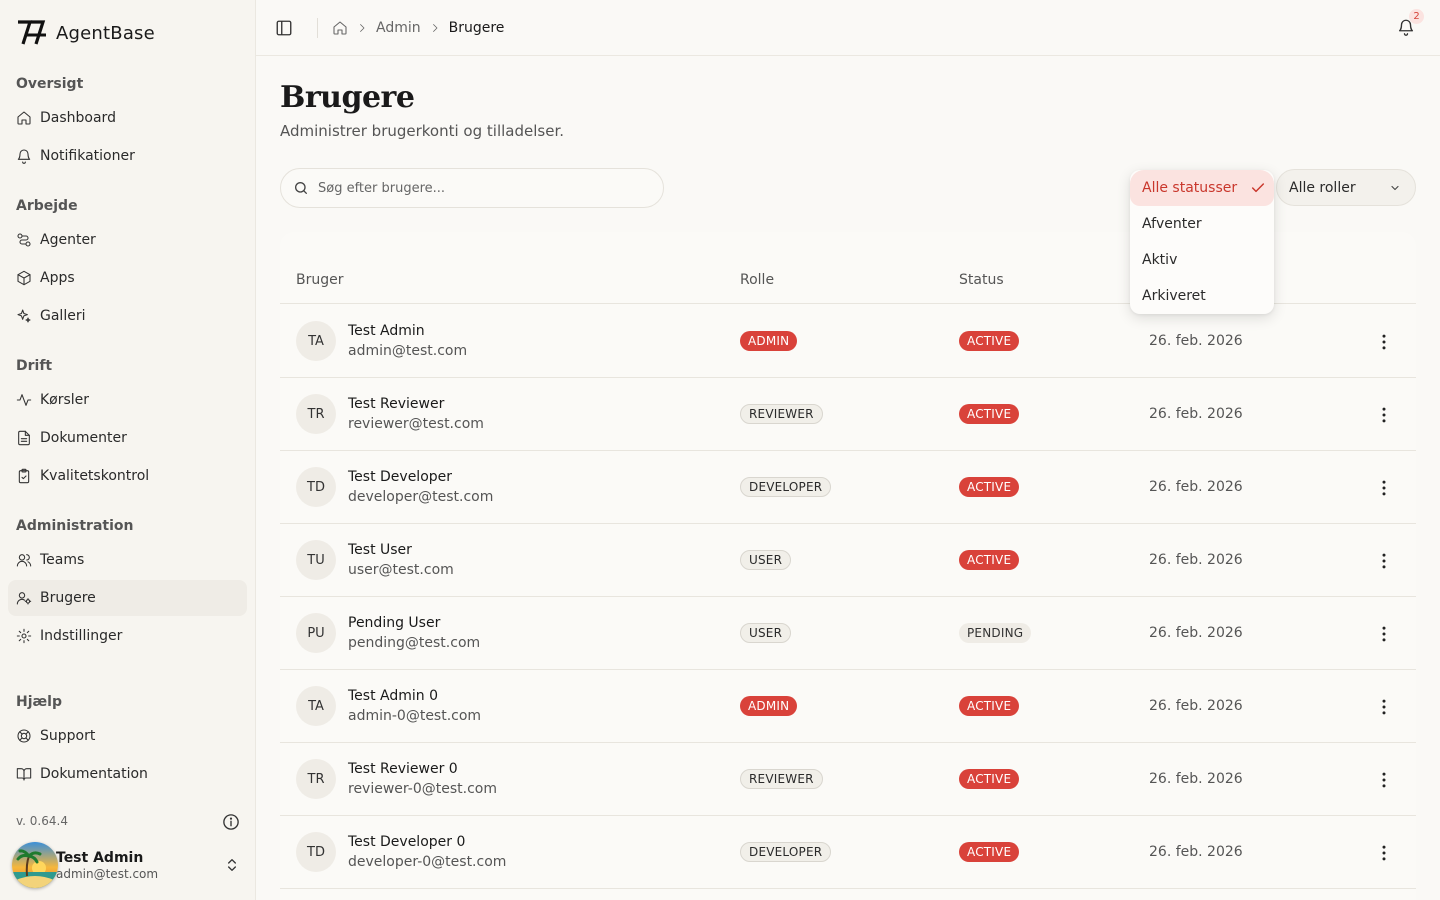 Image resolution: width=1440 pixels, height=900 pixels. Describe the element at coordinates (401, 570) in the screenshot. I see `user-email: user@test.com` at that location.